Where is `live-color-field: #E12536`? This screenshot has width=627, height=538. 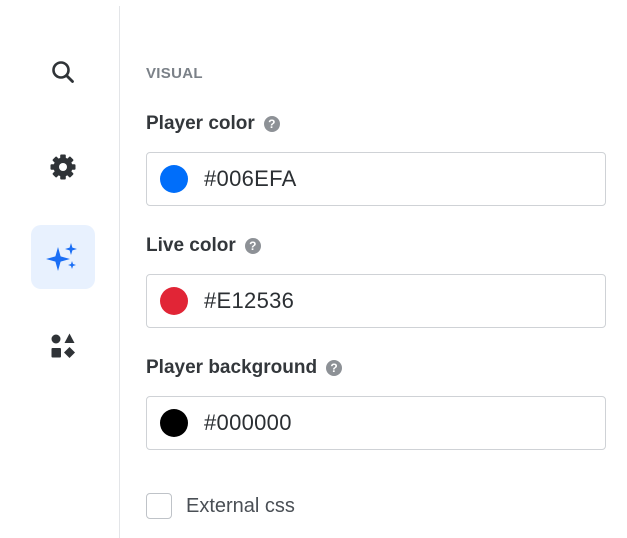
live-color-field: #E12536 is located at coordinates (376, 301).